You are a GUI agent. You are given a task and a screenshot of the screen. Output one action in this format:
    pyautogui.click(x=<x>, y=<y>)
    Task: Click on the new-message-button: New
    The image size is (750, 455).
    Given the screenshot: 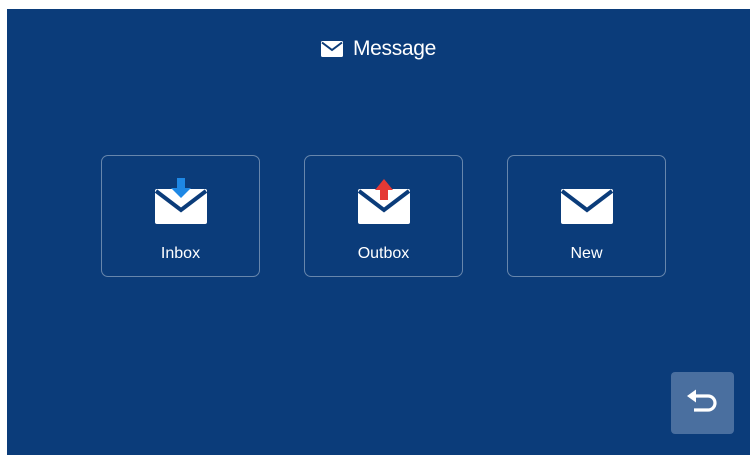 What is the action you would take?
    pyautogui.click(x=586, y=216)
    